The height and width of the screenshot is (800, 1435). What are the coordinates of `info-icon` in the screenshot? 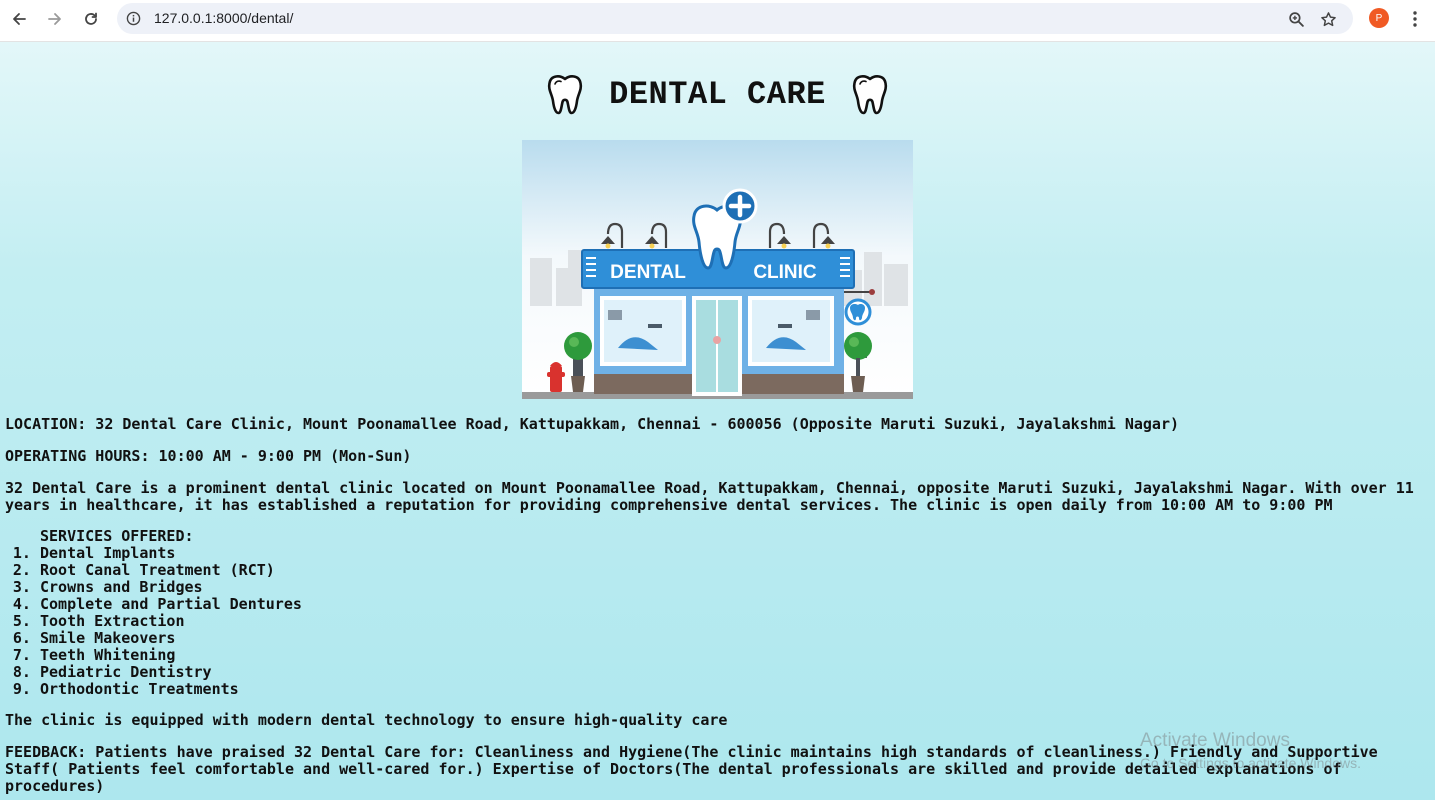 It's located at (133, 18).